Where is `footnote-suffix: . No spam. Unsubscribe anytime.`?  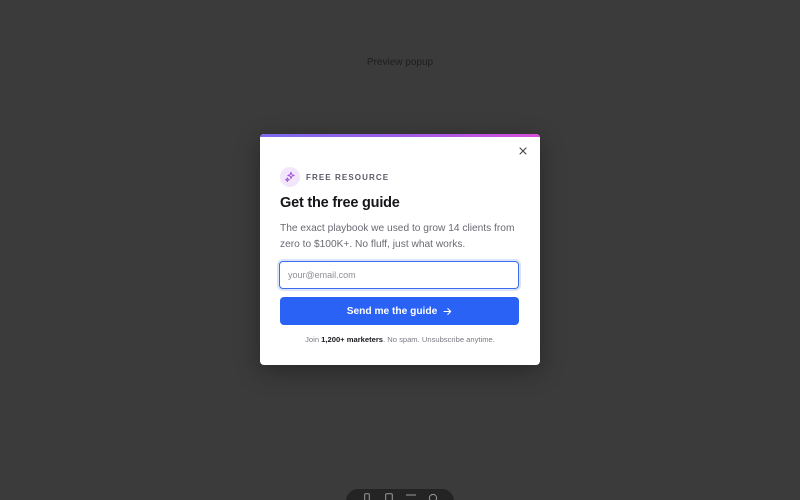
footnote-suffix: . No spam. Unsubscribe anytime. is located at coordinates (439, 339).